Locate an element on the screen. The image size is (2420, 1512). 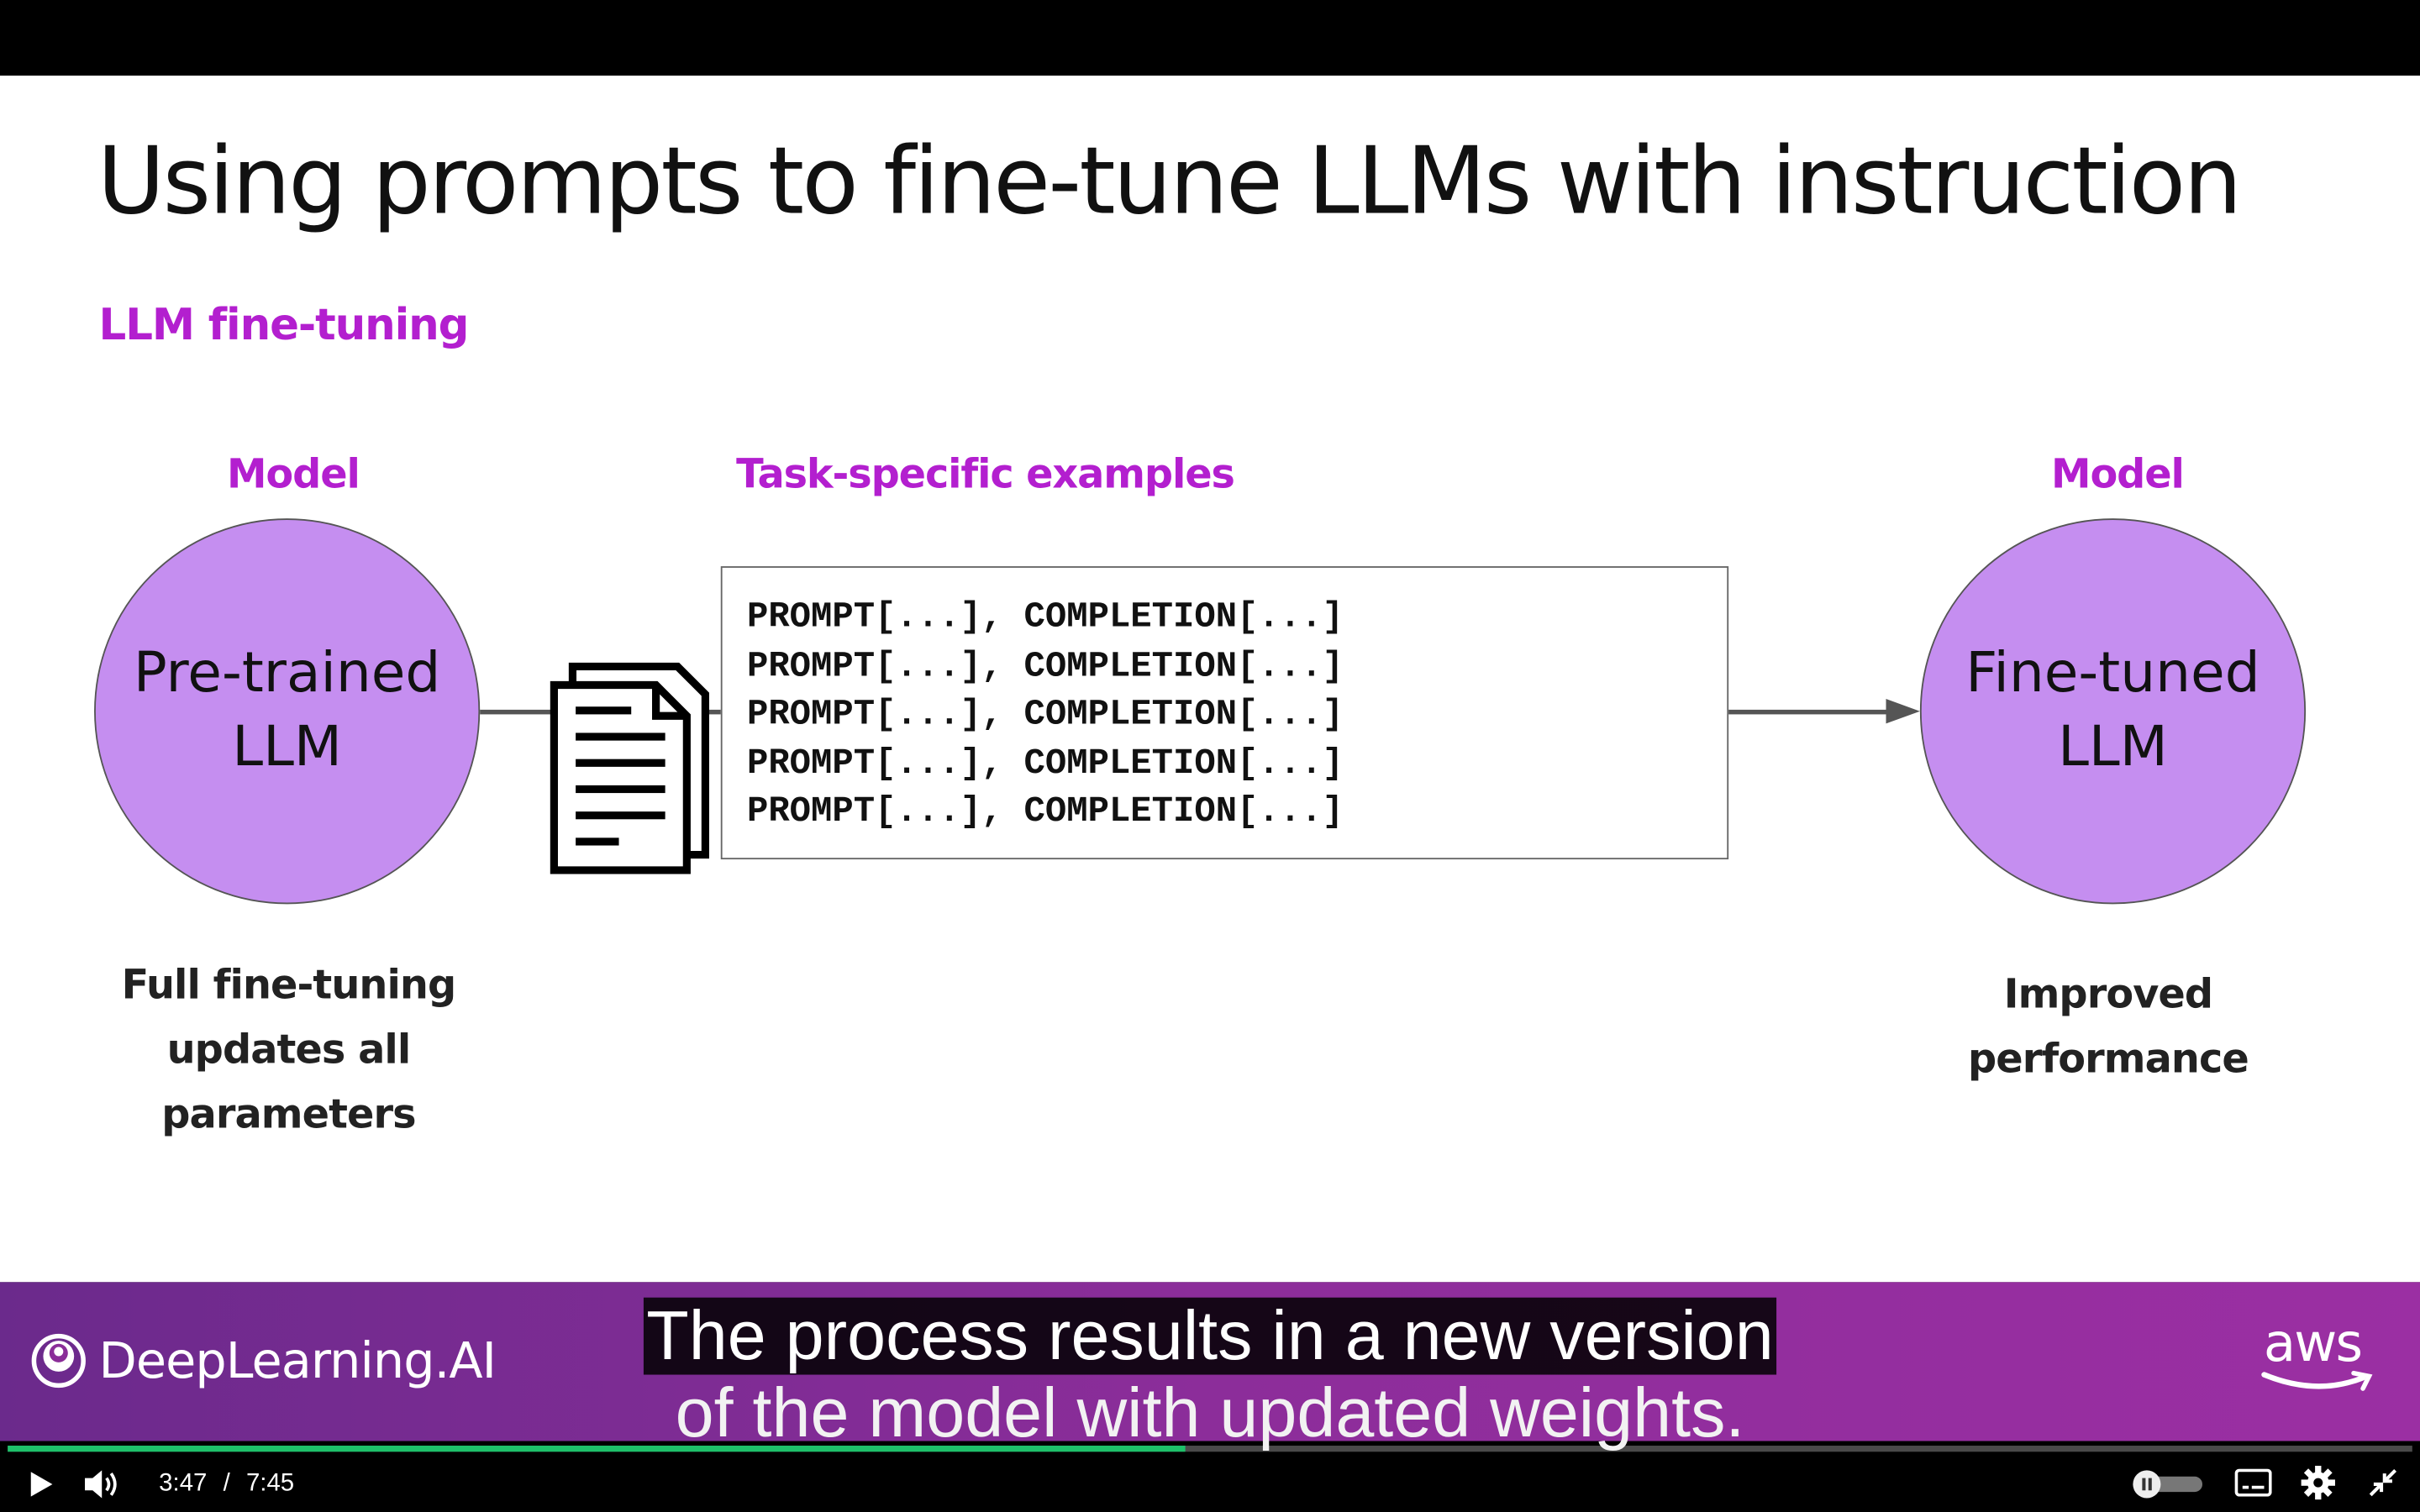
subtitle-line-1: The process results in a new version is located at coordinates (1210, 1336).